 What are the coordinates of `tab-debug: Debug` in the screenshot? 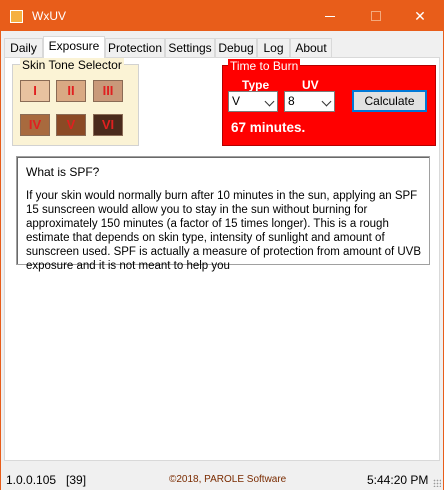 It's located at (236, 47).